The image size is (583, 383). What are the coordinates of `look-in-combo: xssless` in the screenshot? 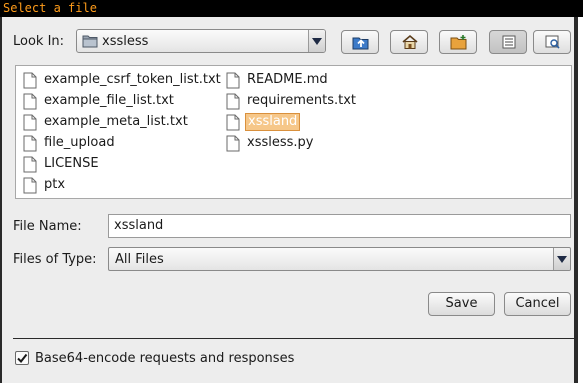 It's located at (201, 41).